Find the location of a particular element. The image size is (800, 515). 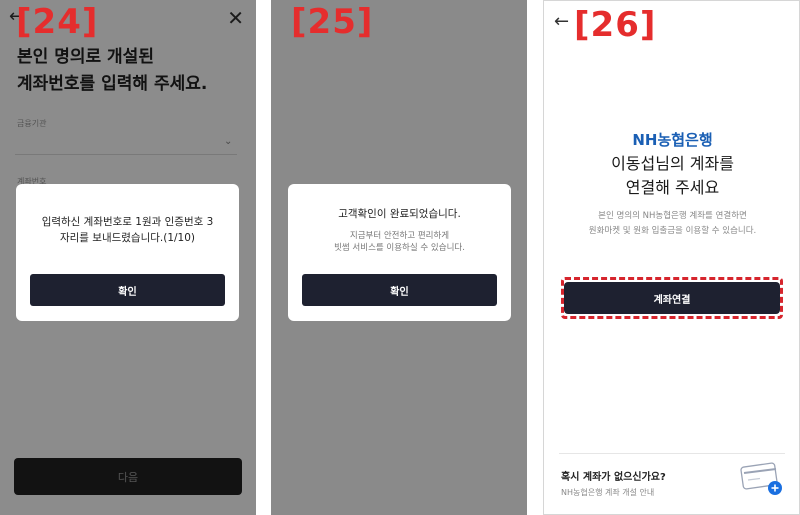

dialog-sub-line-2: 빗썸 서비스를 이용하실 수 있습니다. is located at coordinates (399, 248).